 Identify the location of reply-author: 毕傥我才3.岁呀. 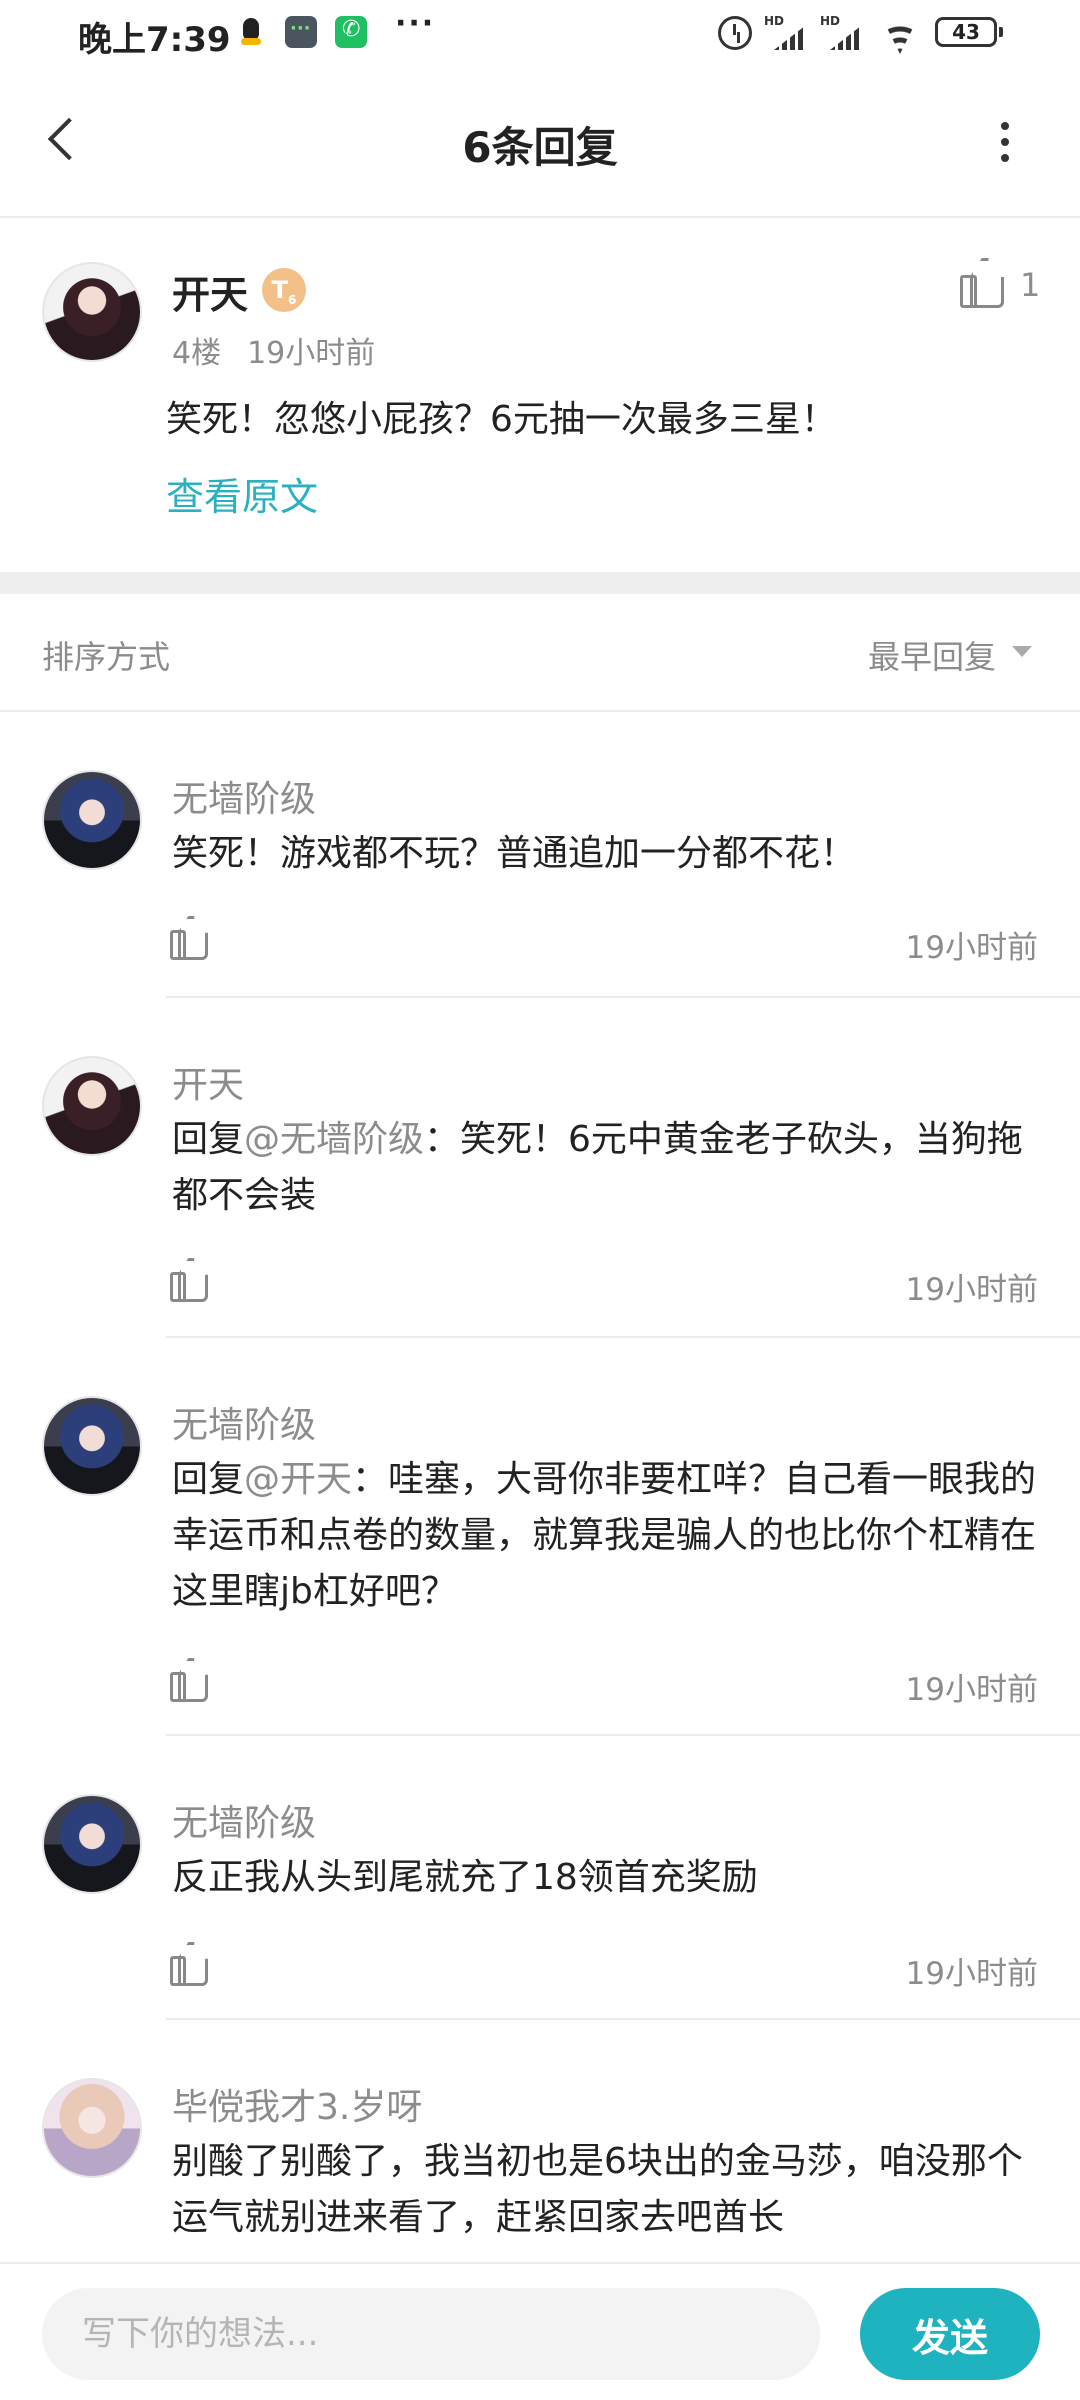
(297, 2104).